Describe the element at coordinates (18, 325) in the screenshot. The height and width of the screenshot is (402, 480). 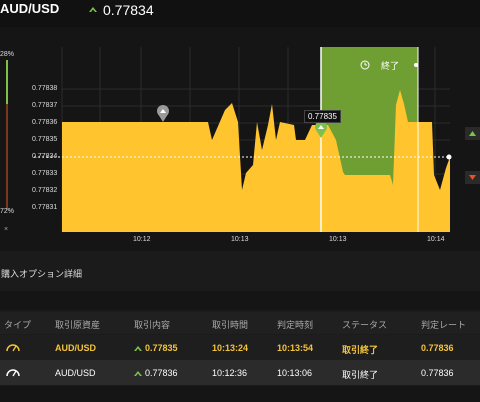
I see `col-type: タイプ` at that location.